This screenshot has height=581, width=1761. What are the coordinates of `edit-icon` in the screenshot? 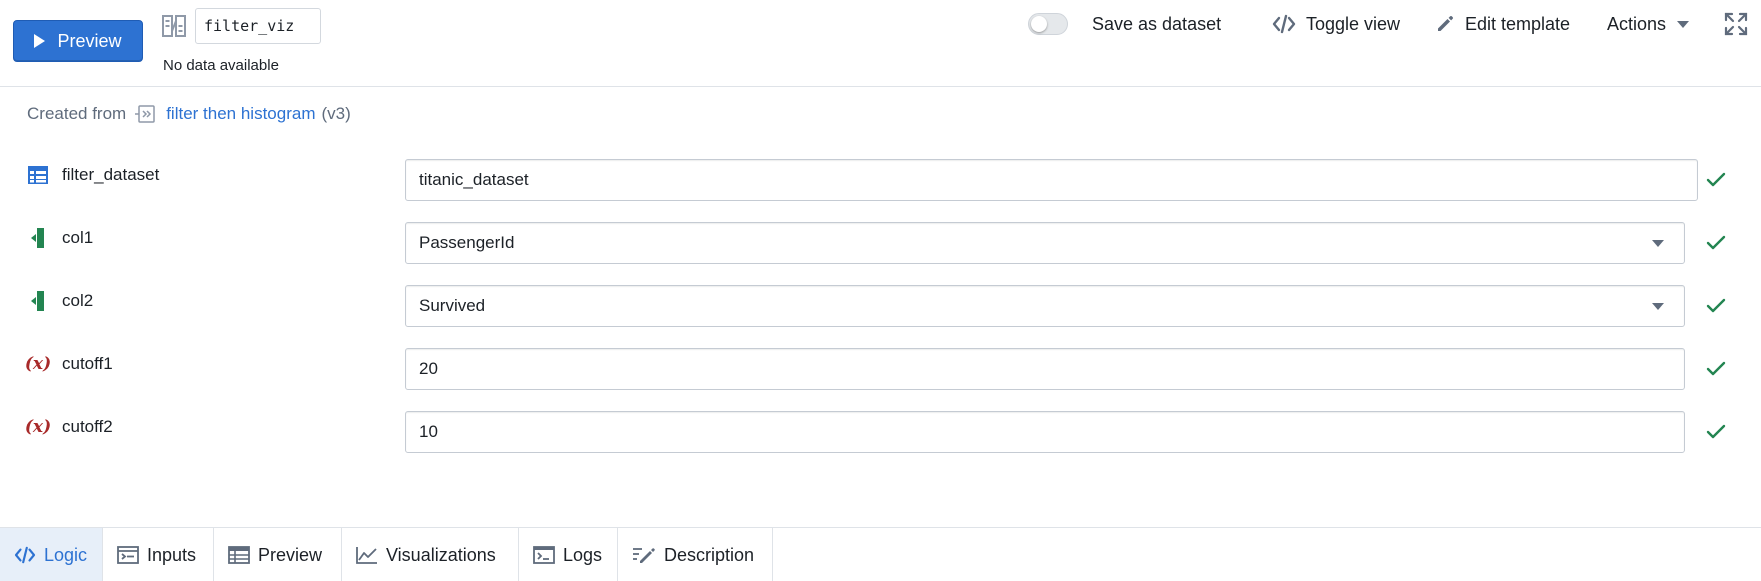 It's located at (1446, 23).